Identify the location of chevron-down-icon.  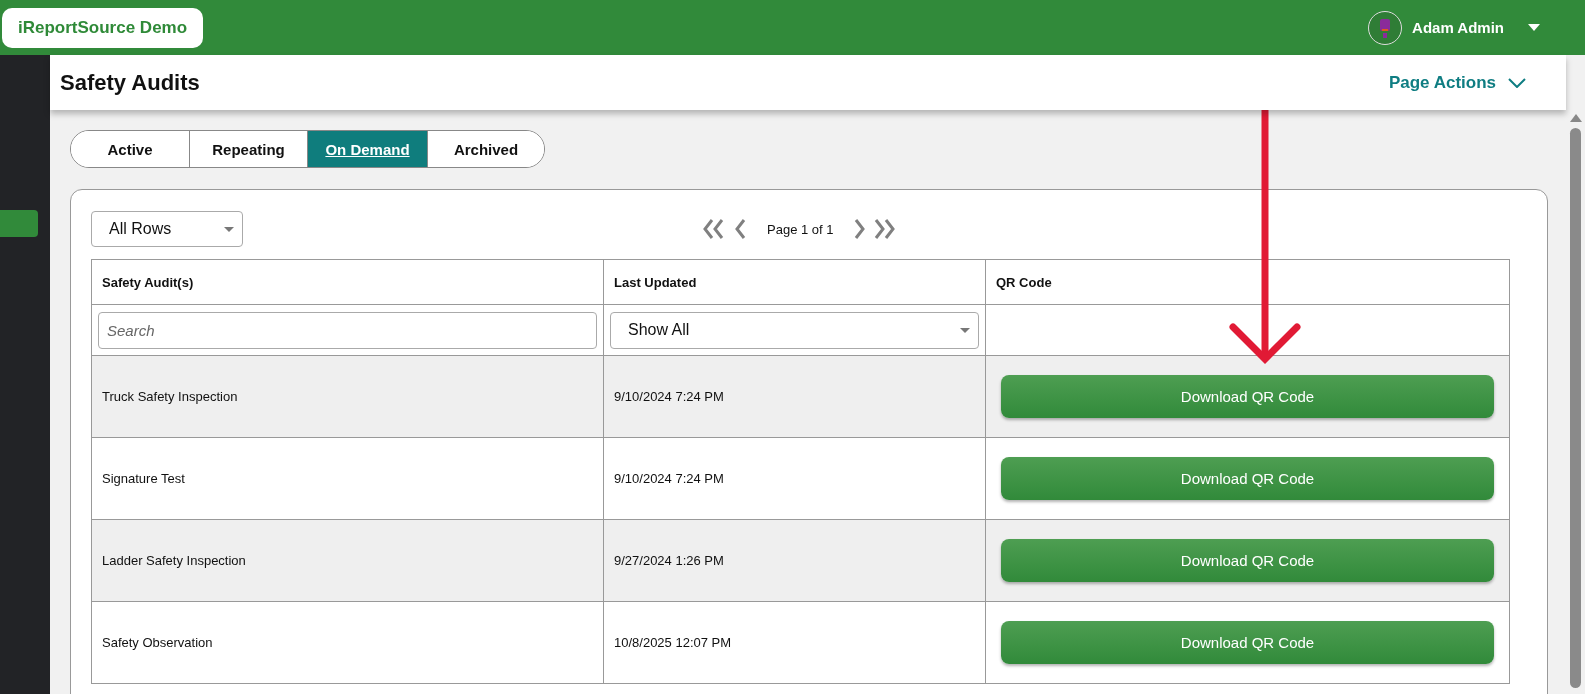
(1517, 82).